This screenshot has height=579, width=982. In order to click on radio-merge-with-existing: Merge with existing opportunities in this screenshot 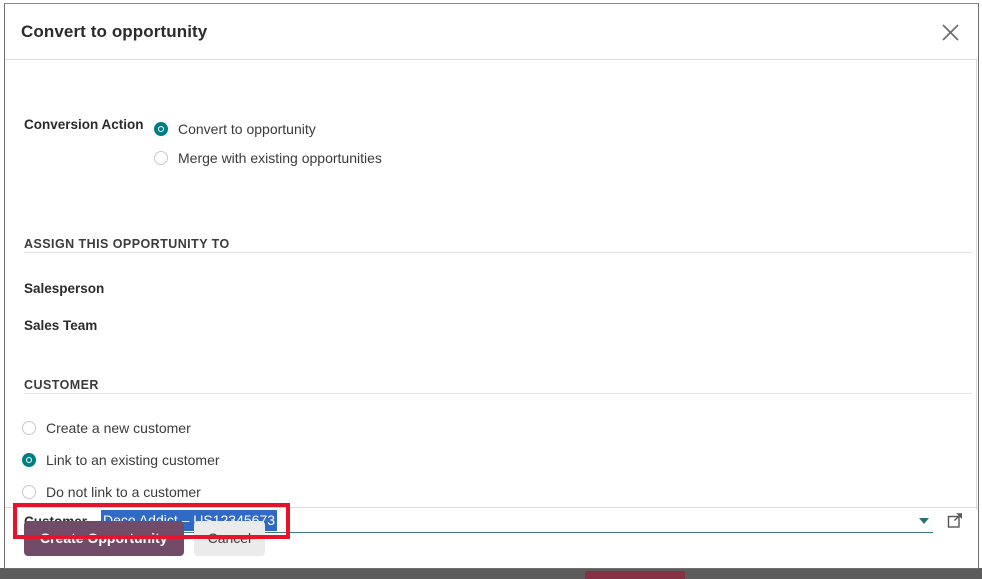, I will do `click(268, 158)`.